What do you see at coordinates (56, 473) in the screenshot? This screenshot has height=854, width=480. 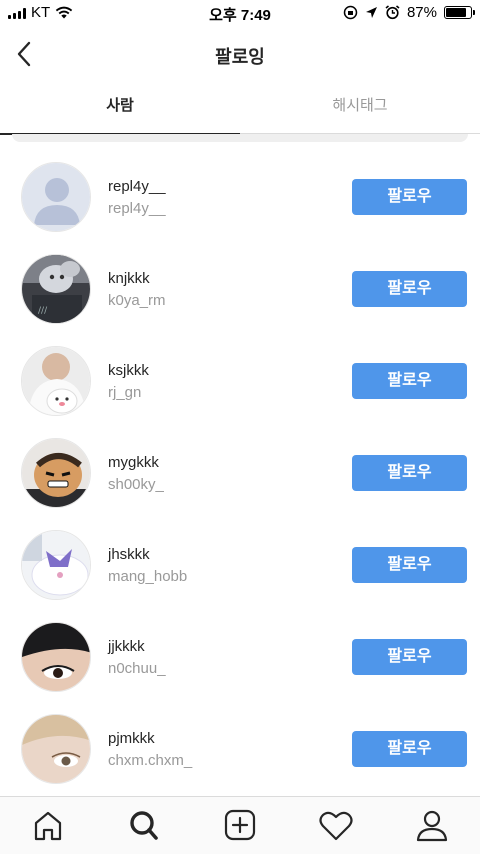 I see `shooky-plush-photo` at bounding box center [56, 473].